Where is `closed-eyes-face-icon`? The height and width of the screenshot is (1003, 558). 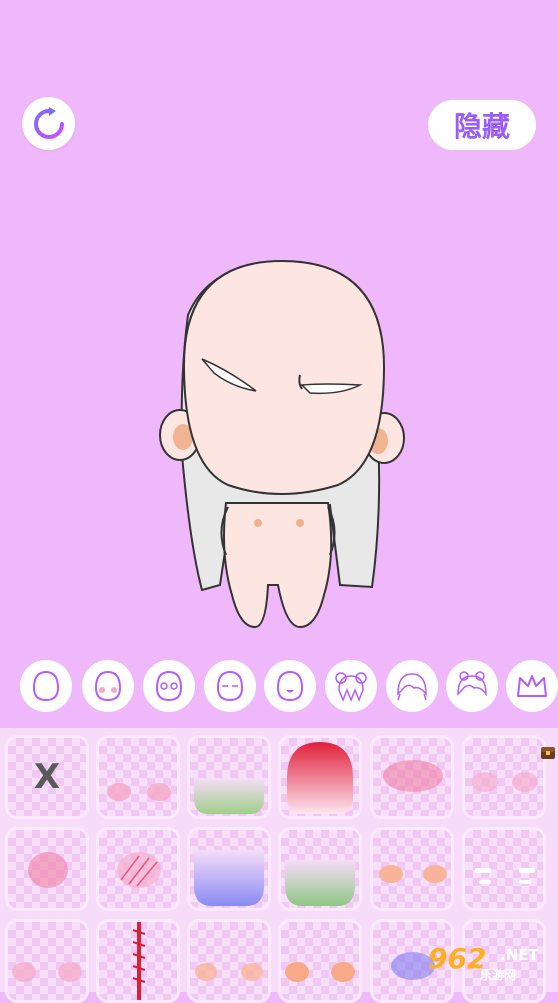 closed-eyes-face-icon is located at coordinates (230, 686).